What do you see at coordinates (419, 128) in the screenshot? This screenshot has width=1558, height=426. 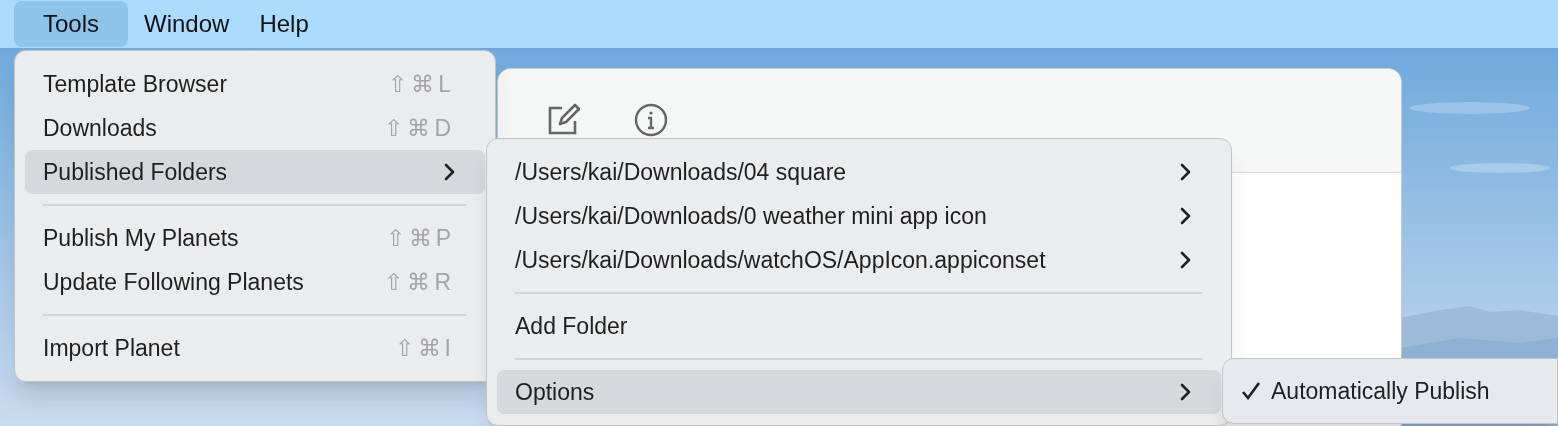 I see `shortcut-label: ⇧⌘D` at bounding box center [419, 128].